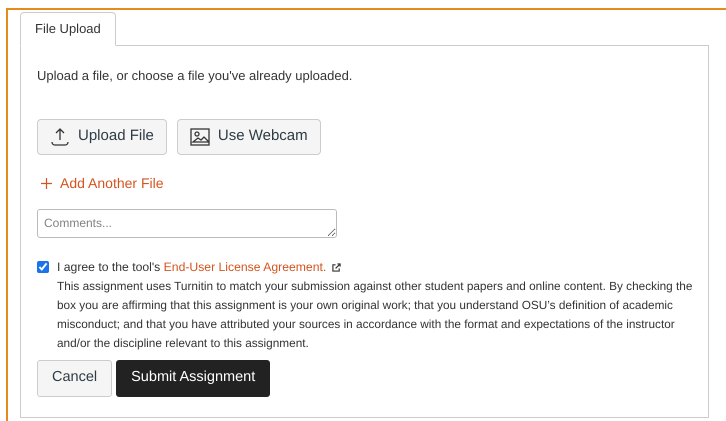  I want to click on plus-icon, so click(46, 183).